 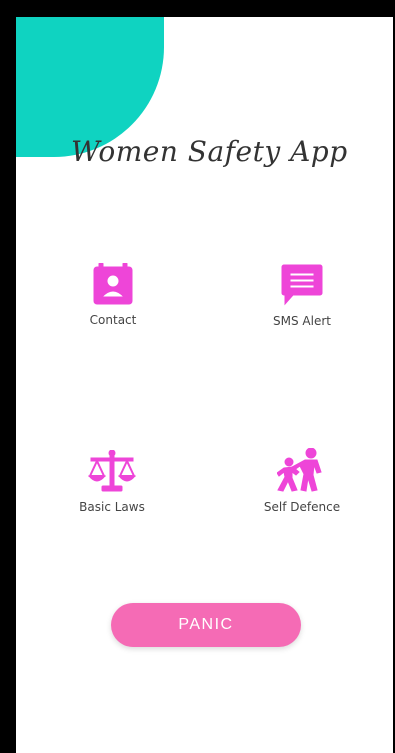 What do you see at coordinates (299, 470) in the screenshot?
I see `self-defence-icon` at bounding box center [299, 470].